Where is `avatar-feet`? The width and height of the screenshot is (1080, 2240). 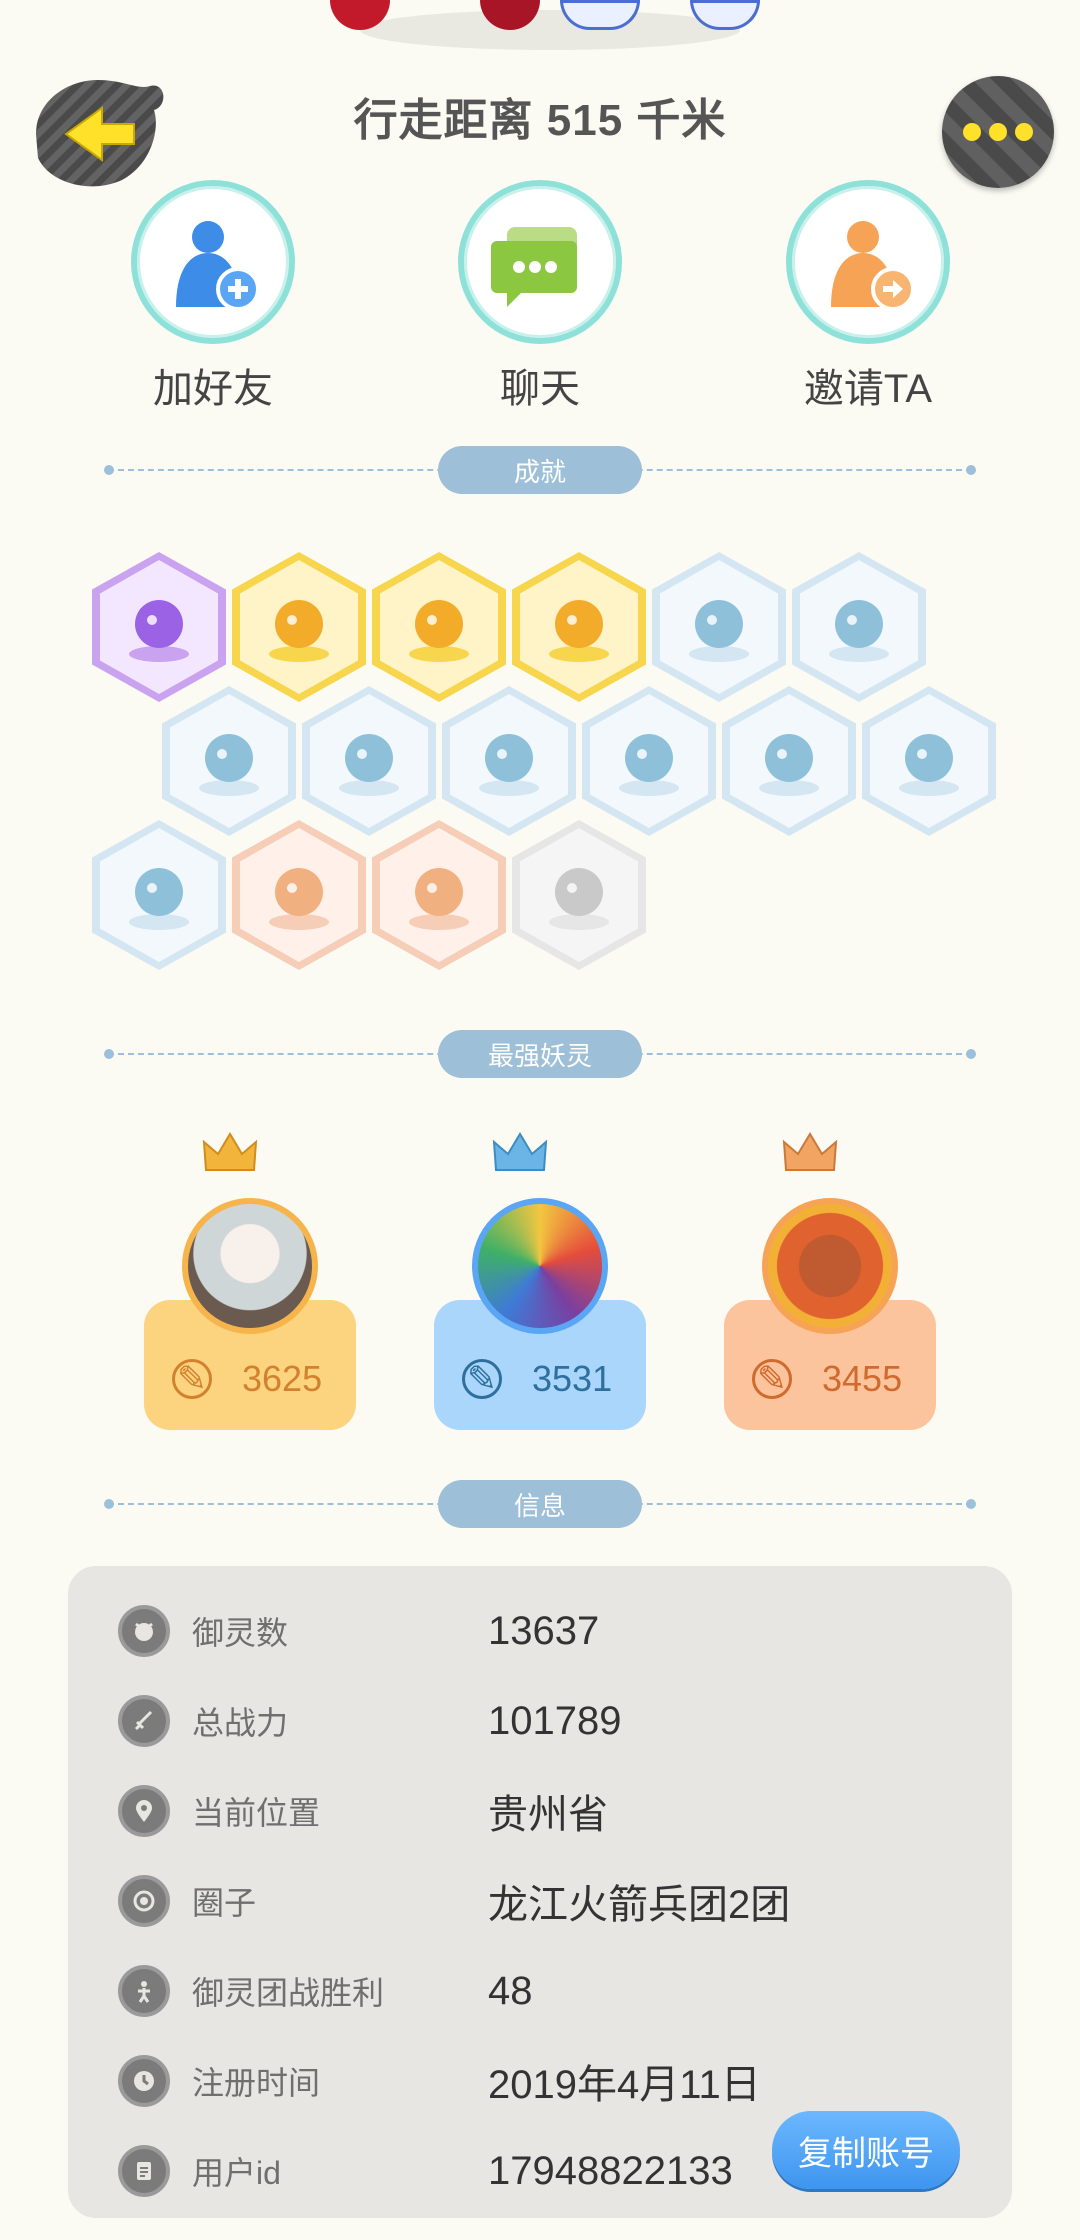
avatar-feet is located at coordinates (550, 25).